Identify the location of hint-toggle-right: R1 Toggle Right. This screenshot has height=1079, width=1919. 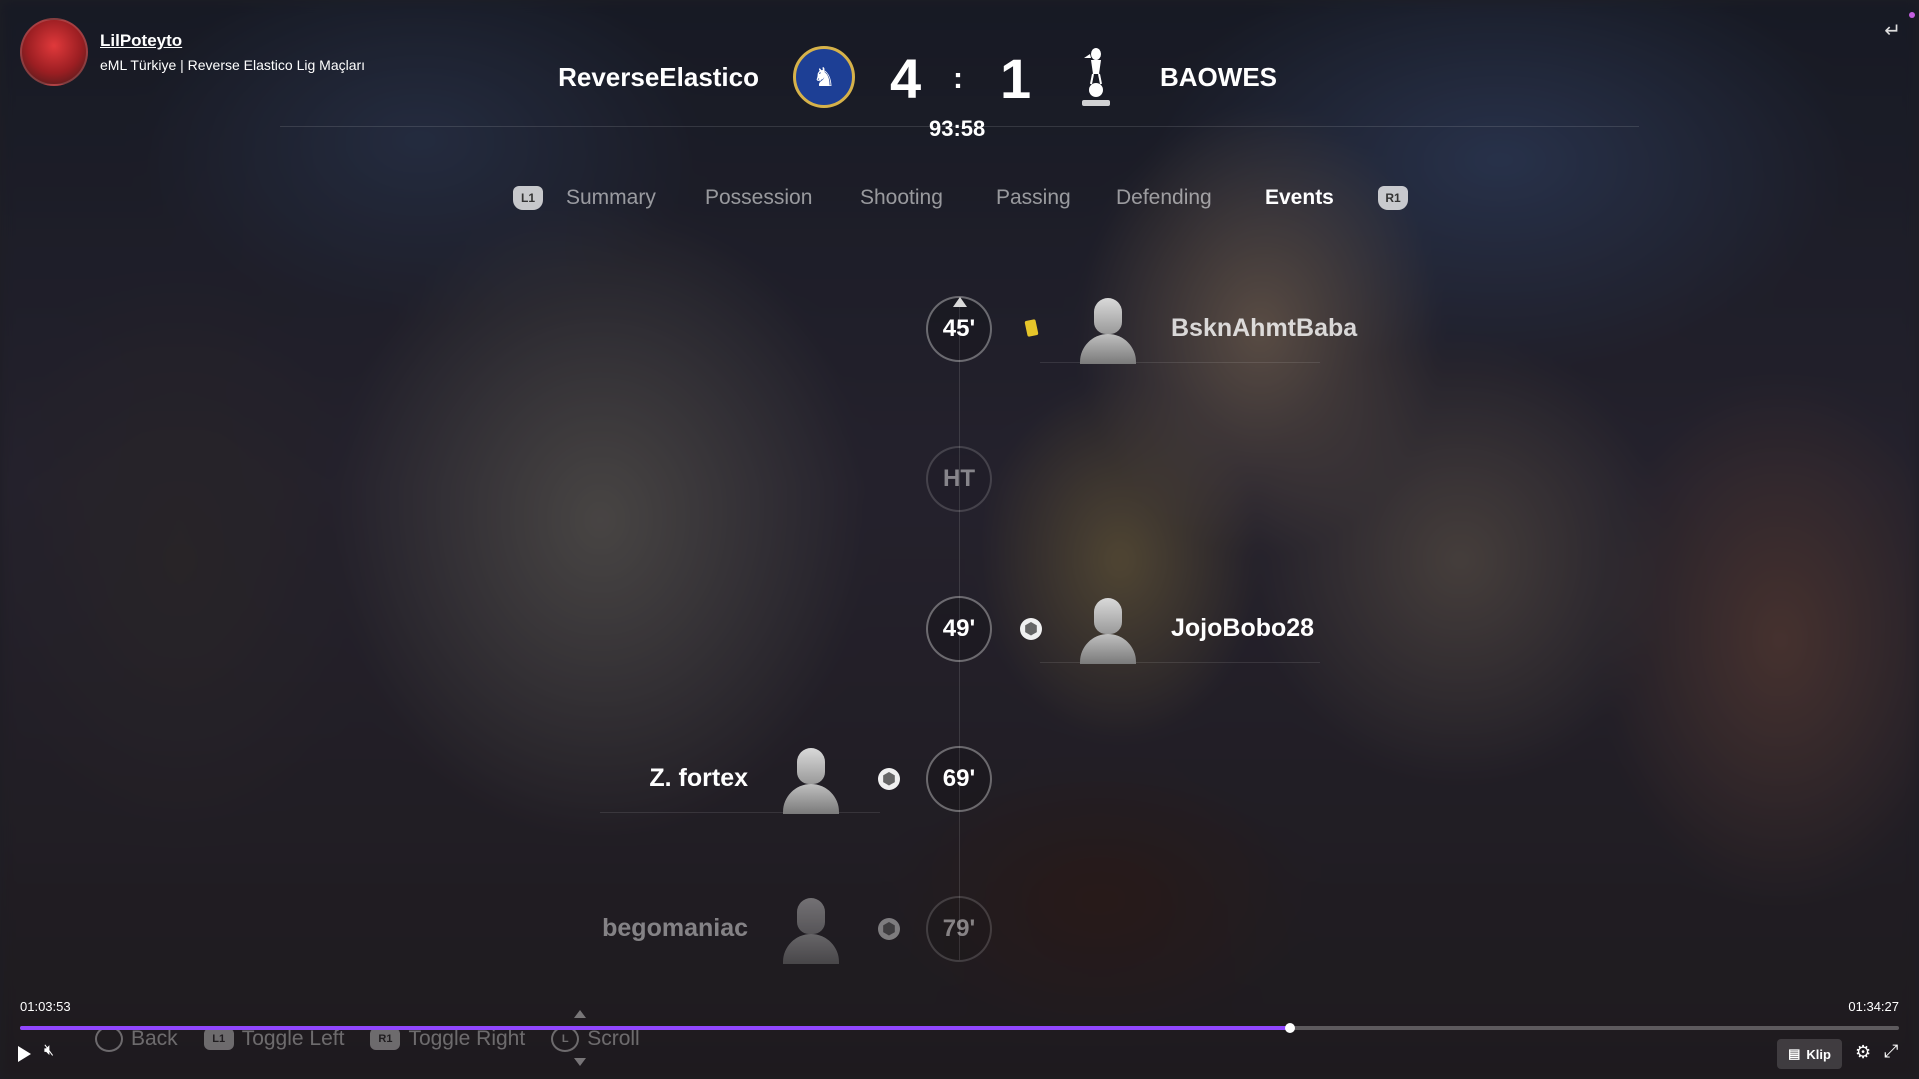
(447, 1039).